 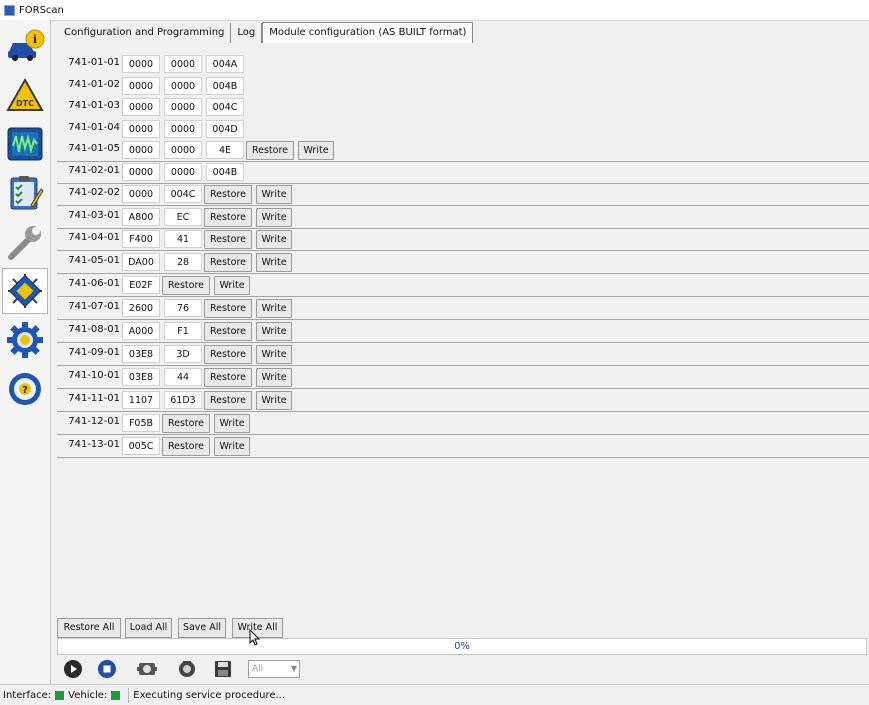 What do you see at coordinates (25, 95) in the screenshot?
I see `sidebar-item-dtc: DTC` at bounding box center [25, 95].